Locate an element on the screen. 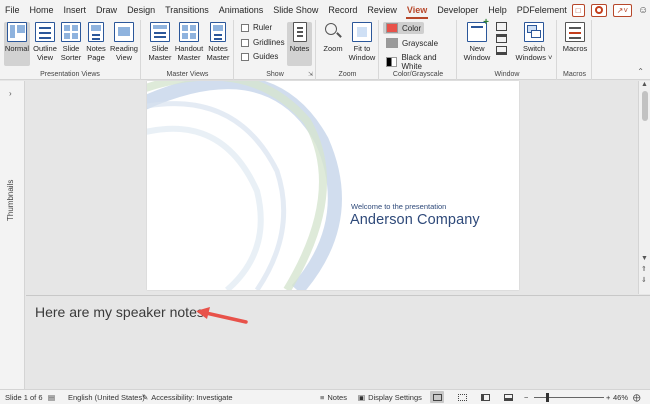 The height and width of the screenshot is (404, 650). slide-sorter-status-button is located at coordinates (462, 397).